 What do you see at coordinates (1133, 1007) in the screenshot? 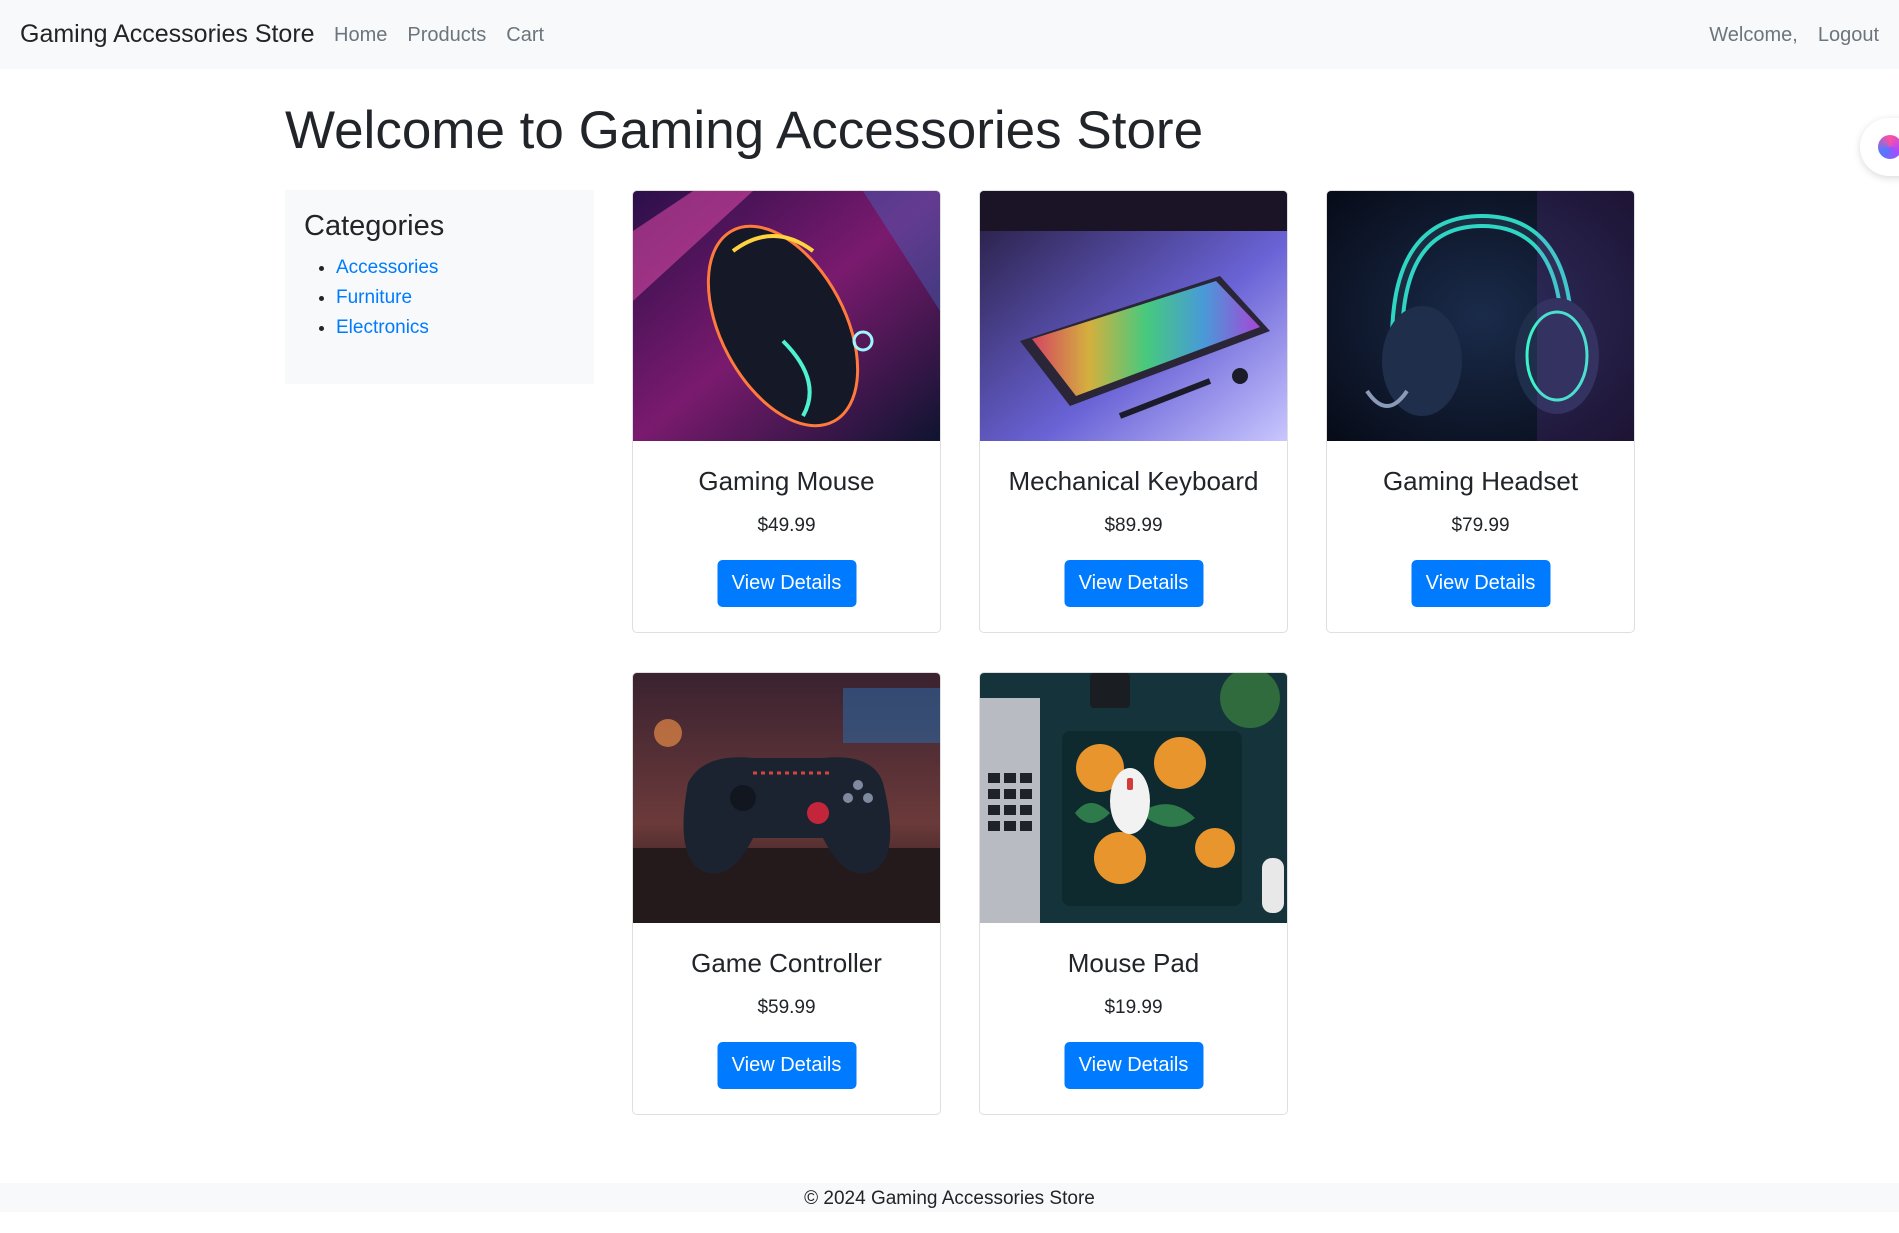
I see `product-price: $19.99` at bounding box center [1133, 1007].